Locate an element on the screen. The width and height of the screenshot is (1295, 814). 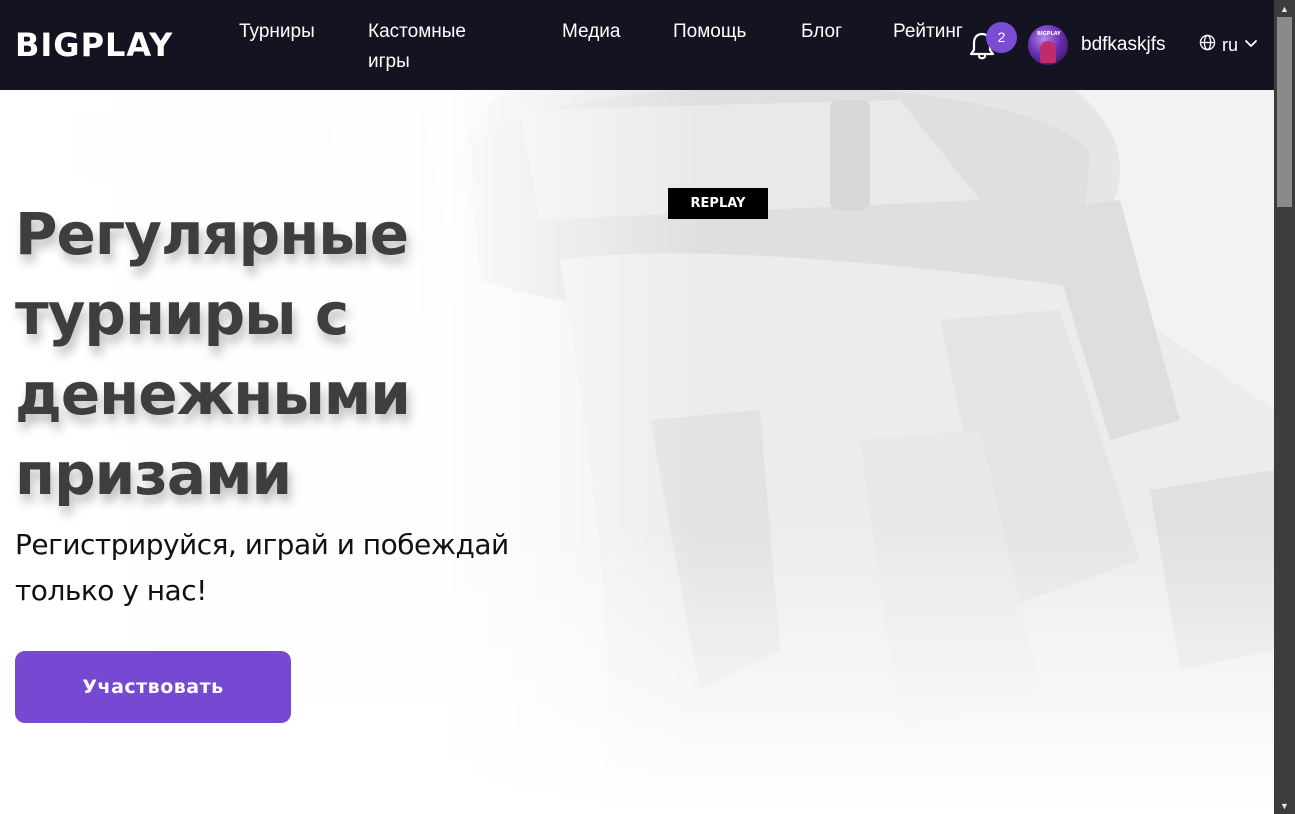
avatar-logo-text: BIGPLAY is located at coordinates (1049, 34).